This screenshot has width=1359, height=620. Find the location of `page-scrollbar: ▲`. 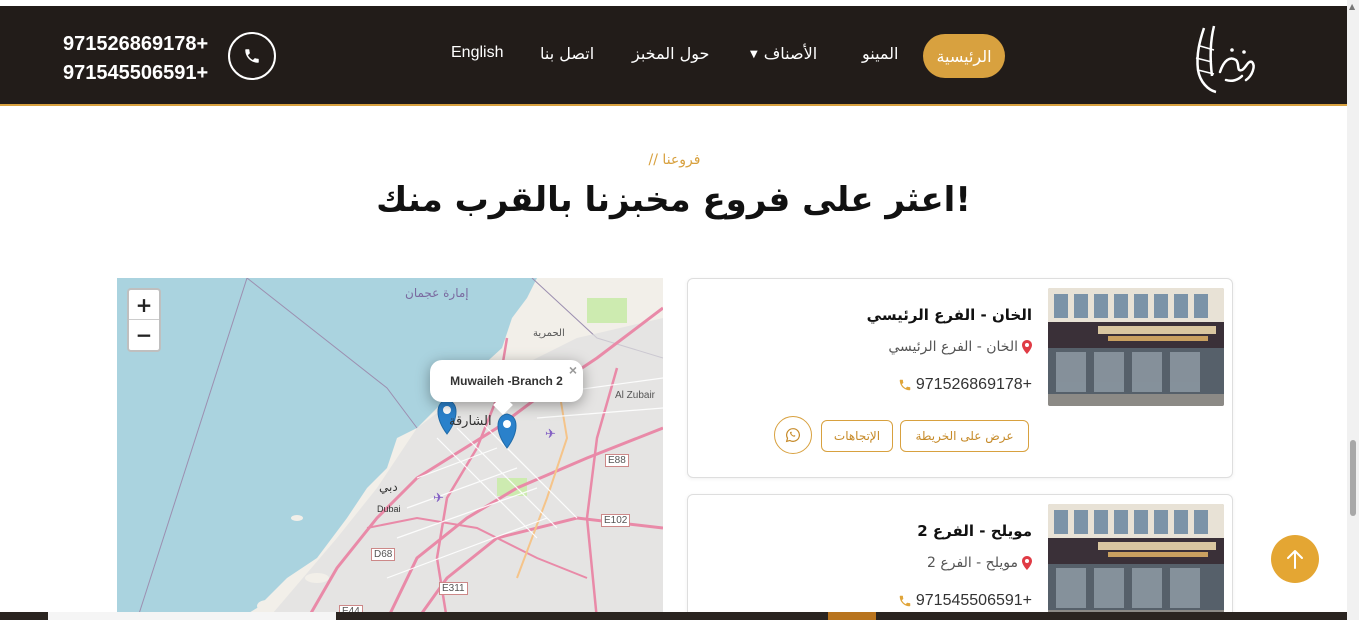

page-scrollbar: ▲ is located at coordinates (1353, 310).